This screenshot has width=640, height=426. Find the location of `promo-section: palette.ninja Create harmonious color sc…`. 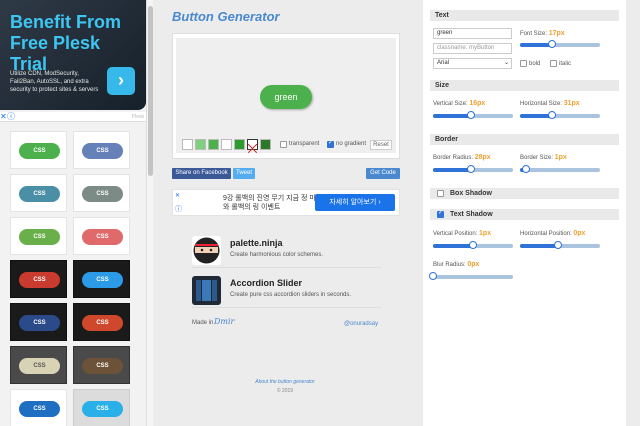

promo-section: palette.ninja Create harmonious color sc… is located at coordinates (286, 282).